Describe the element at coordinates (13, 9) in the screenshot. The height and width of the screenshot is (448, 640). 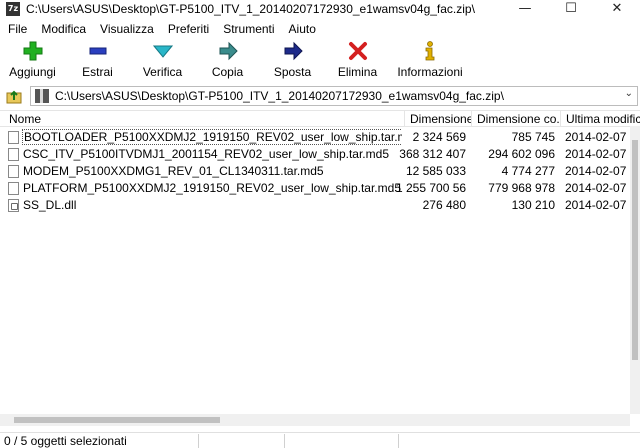
I see `app-icon: 7z` at that location.